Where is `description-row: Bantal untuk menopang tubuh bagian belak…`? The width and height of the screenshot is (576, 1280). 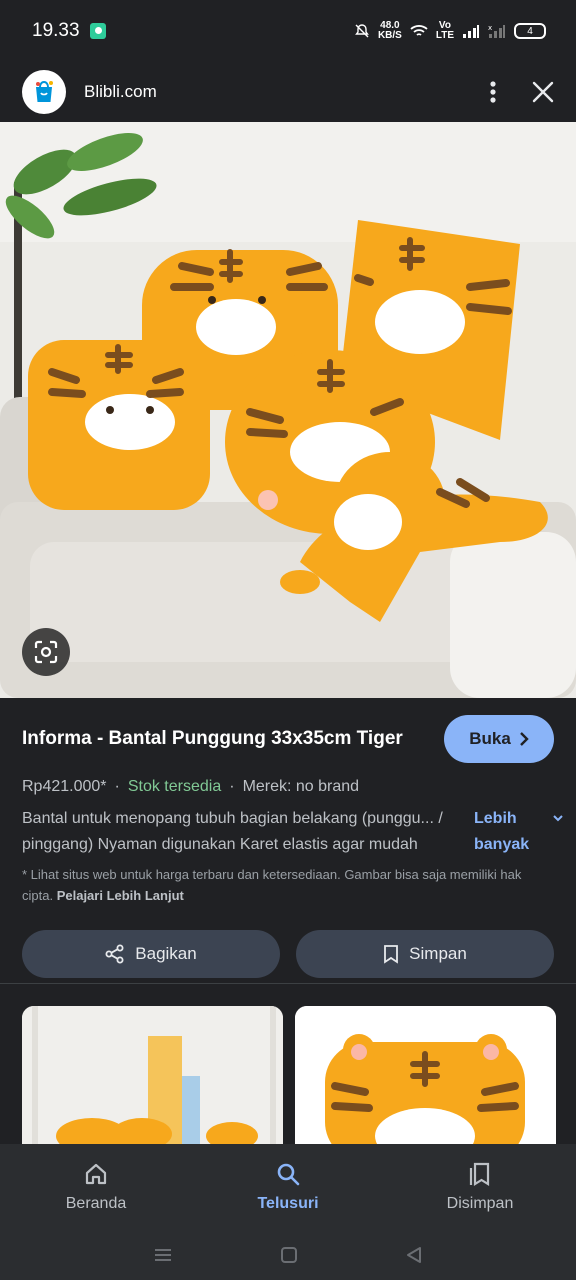 description-row: Bantal untuk menopang tubuh bagian belak… is located at coordinates (292, 832).